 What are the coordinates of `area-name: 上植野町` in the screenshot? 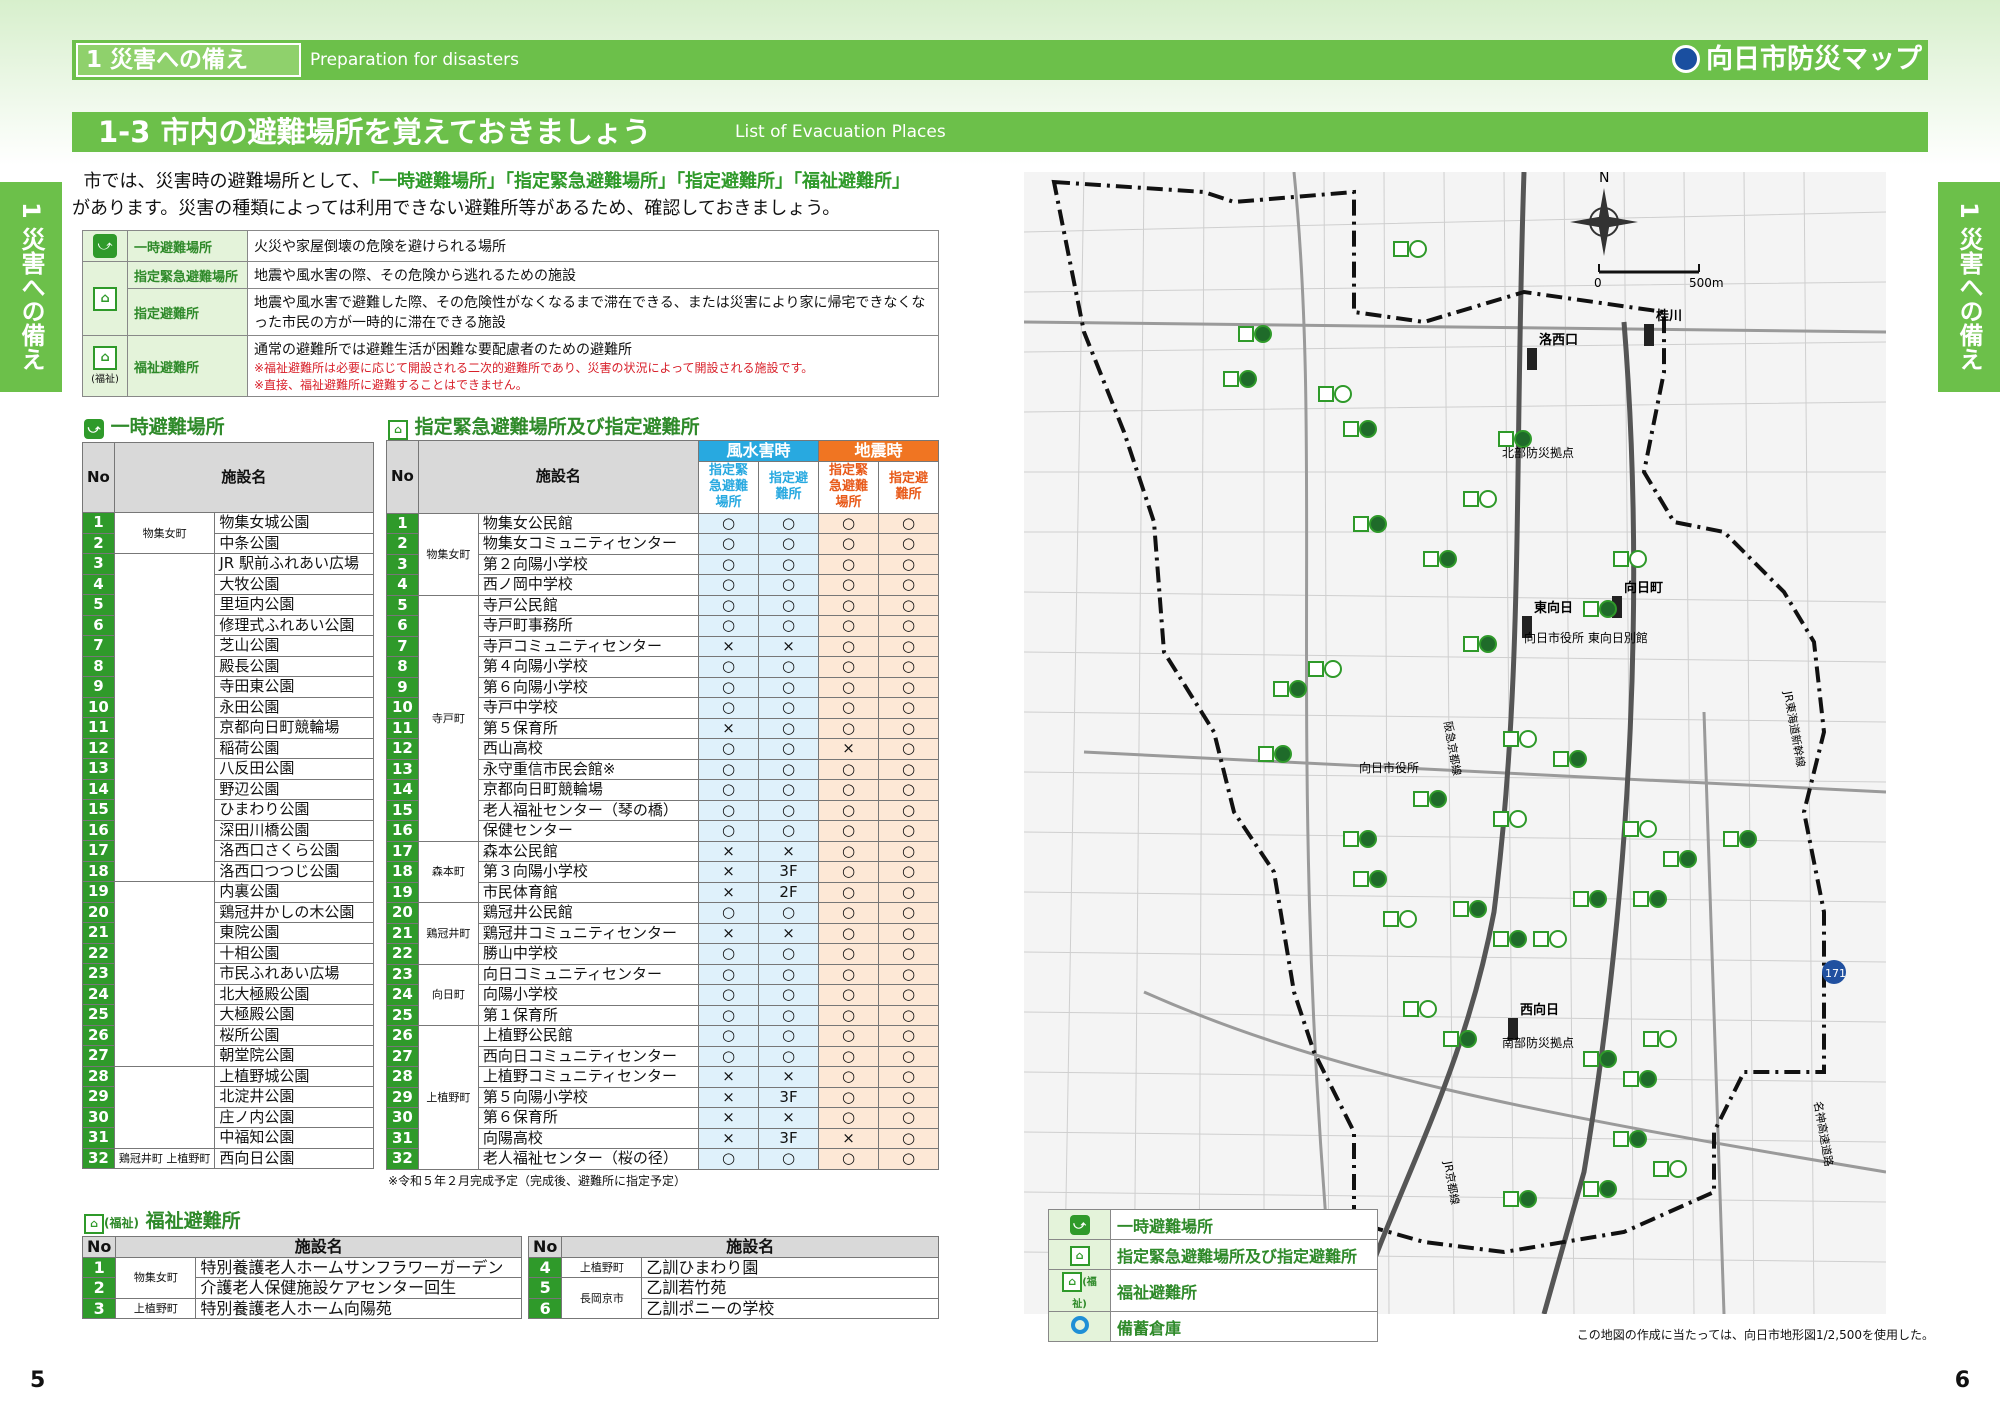 It's located at (448, 1097).